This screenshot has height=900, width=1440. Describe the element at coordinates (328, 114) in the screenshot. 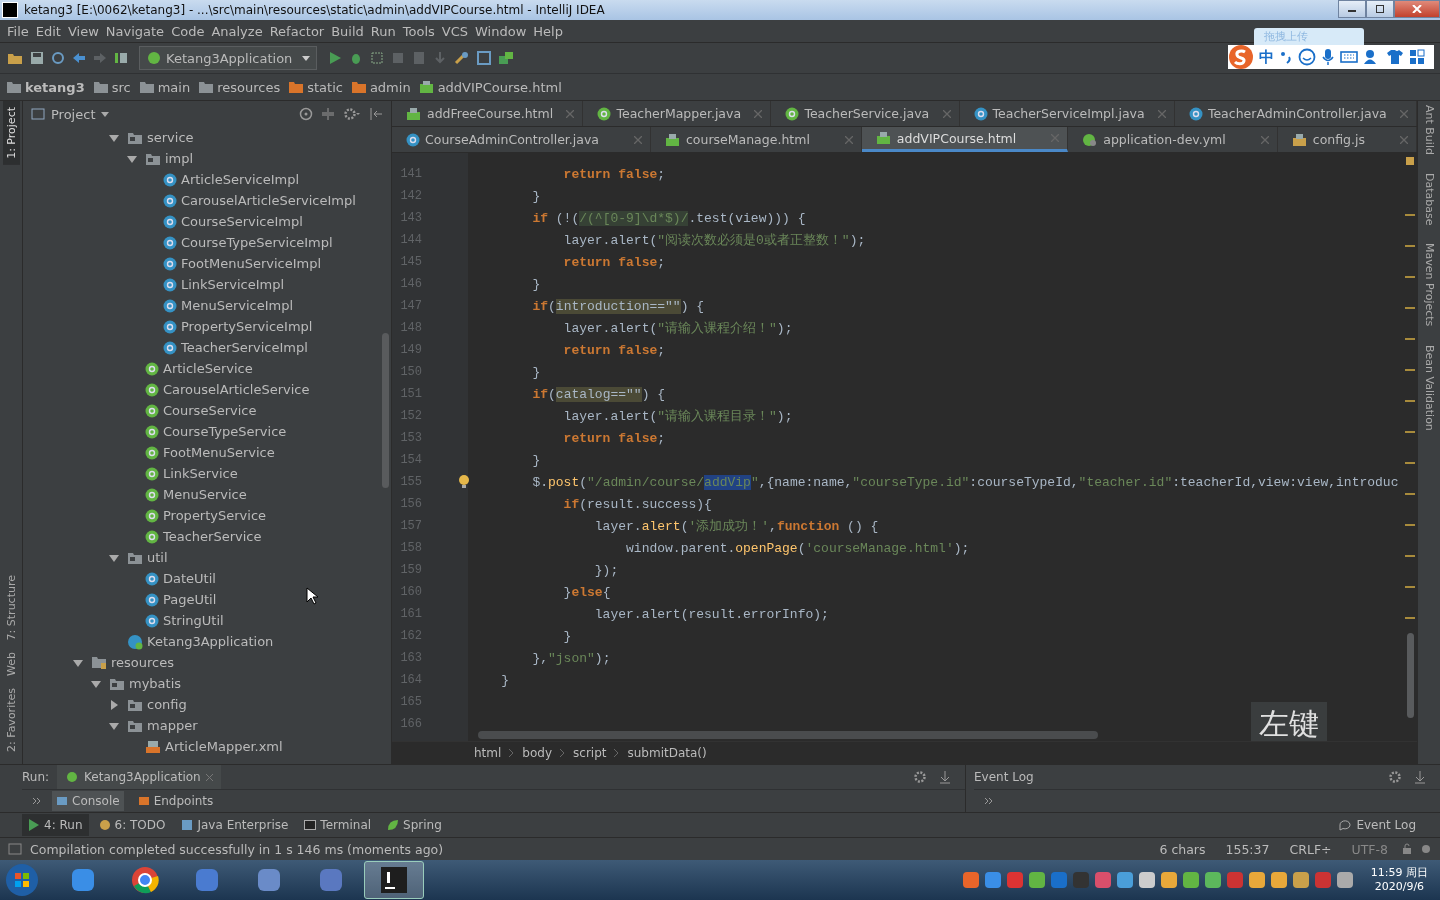

I see `collapse-all-icon` at that location.